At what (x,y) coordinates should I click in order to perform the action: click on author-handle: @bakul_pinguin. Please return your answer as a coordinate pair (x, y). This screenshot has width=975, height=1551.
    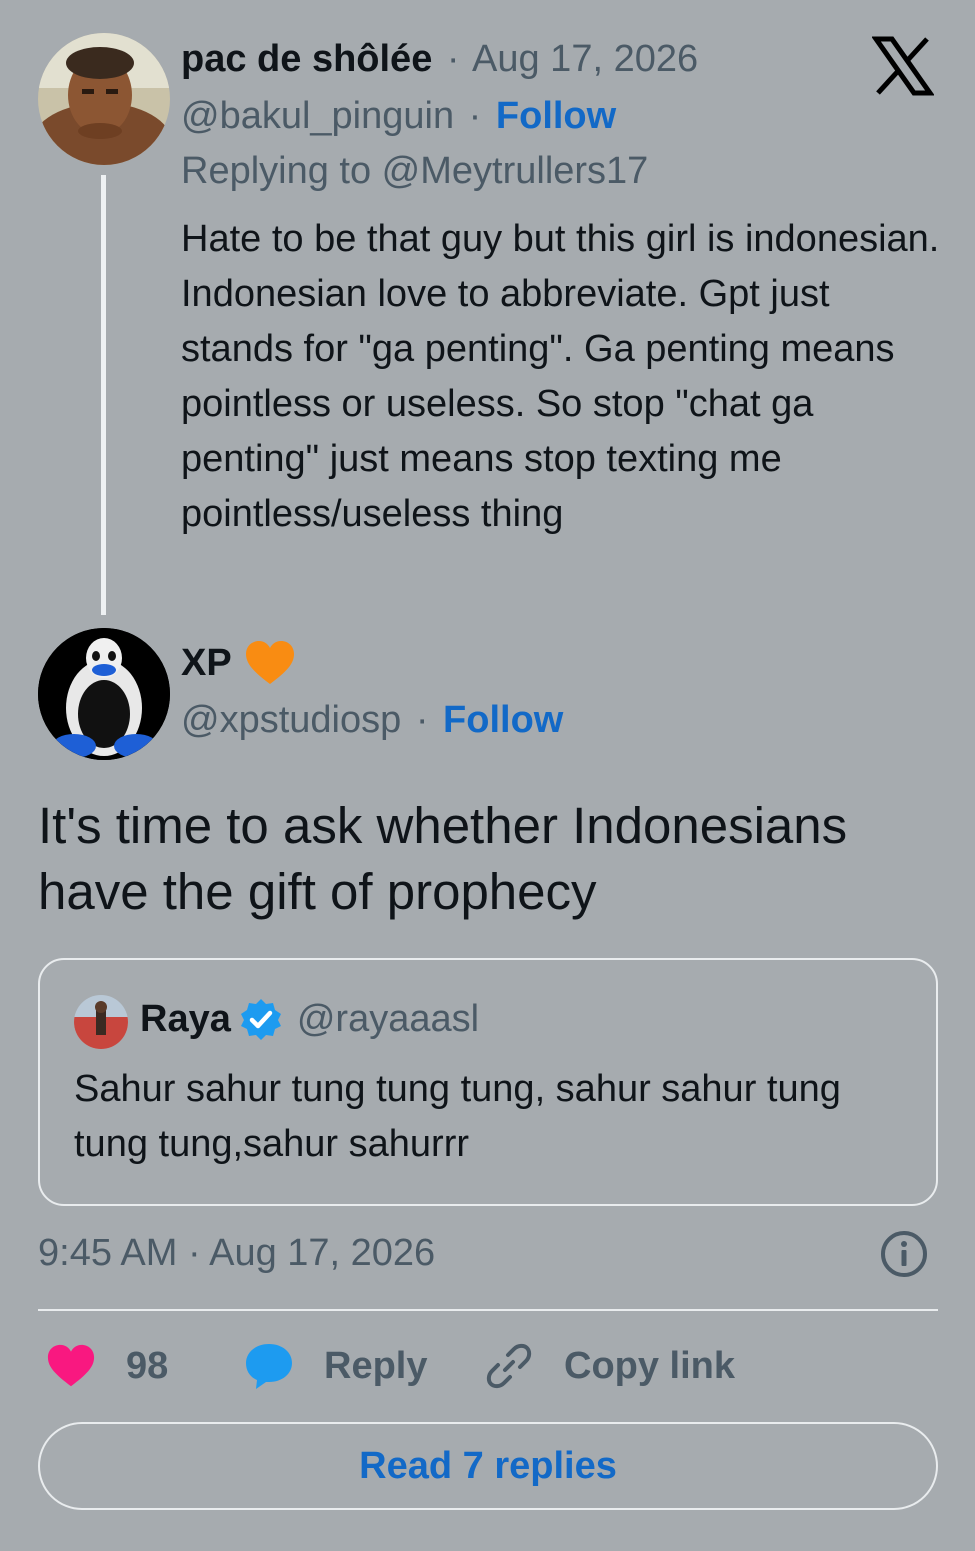
    Looking at the image, I should click on (317, 116).